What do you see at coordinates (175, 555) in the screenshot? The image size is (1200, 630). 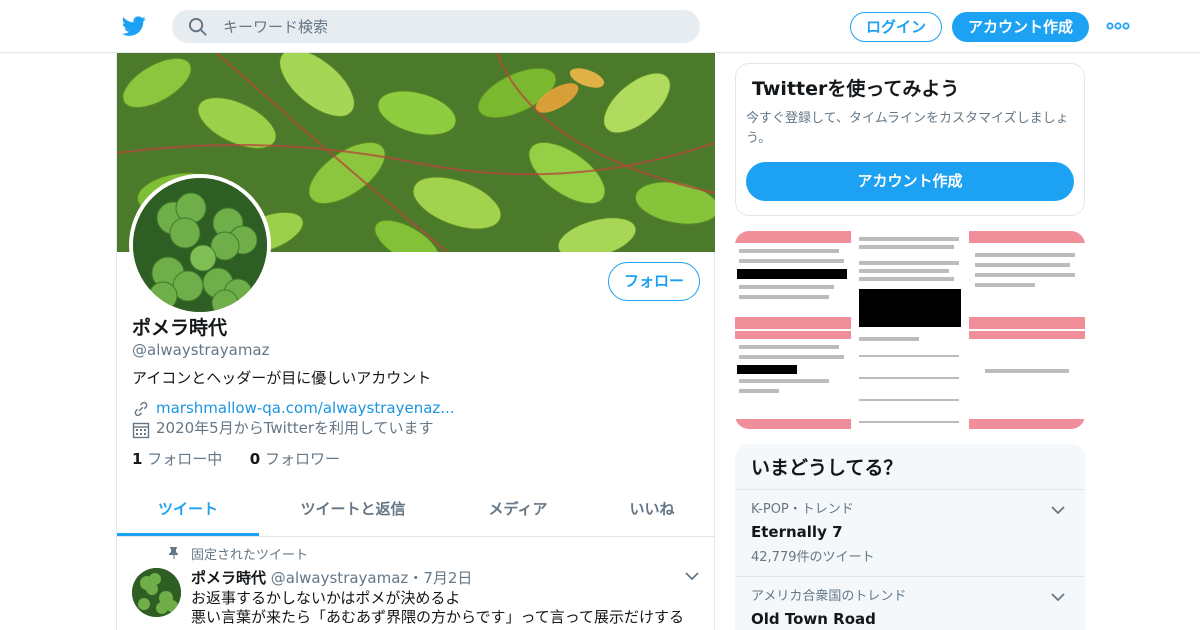 I see `pin-icon` at bounding box center [175, 555].